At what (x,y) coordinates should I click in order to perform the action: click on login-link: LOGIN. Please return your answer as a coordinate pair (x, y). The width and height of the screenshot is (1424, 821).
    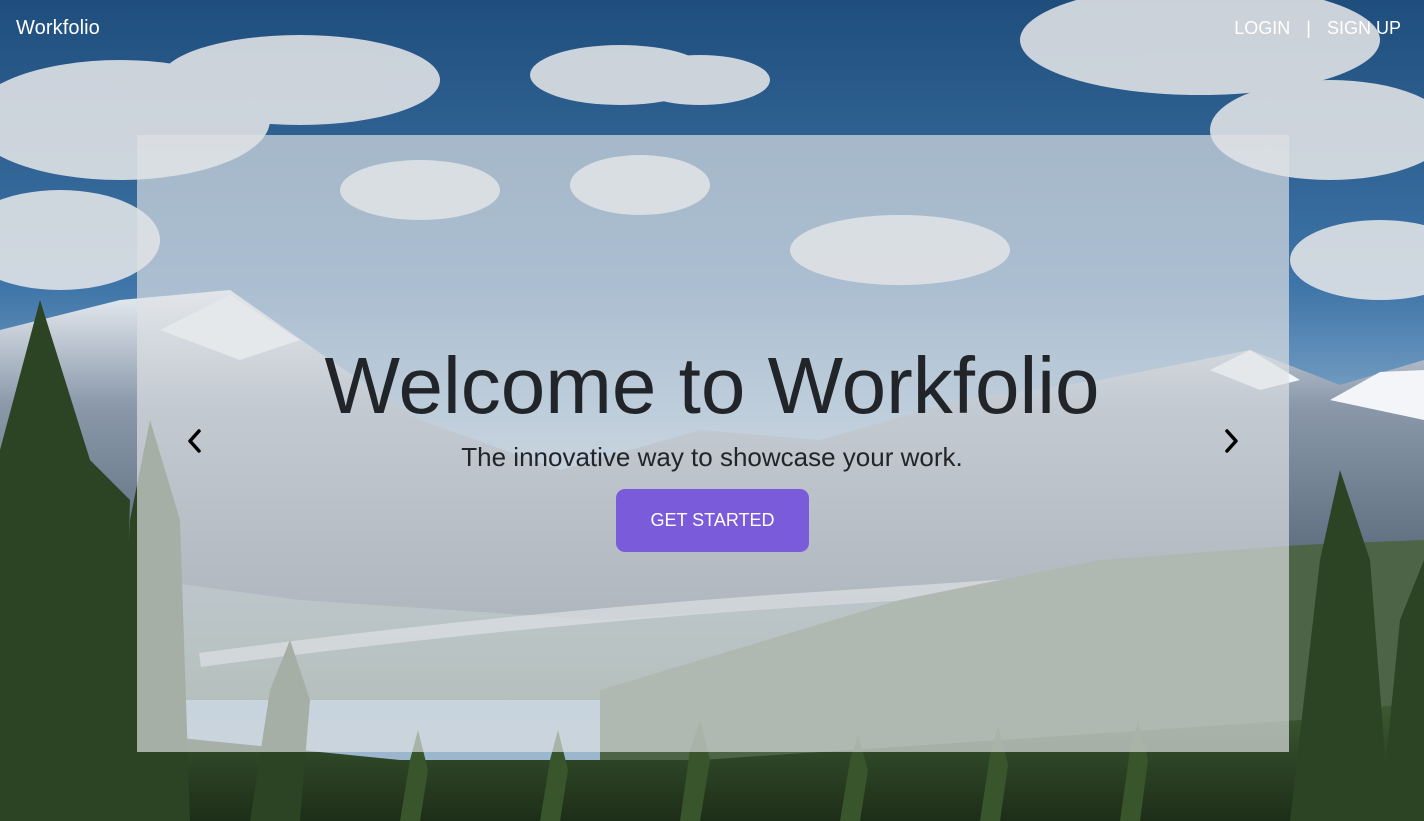
    Looking at the image, I should click on (1262, 28).